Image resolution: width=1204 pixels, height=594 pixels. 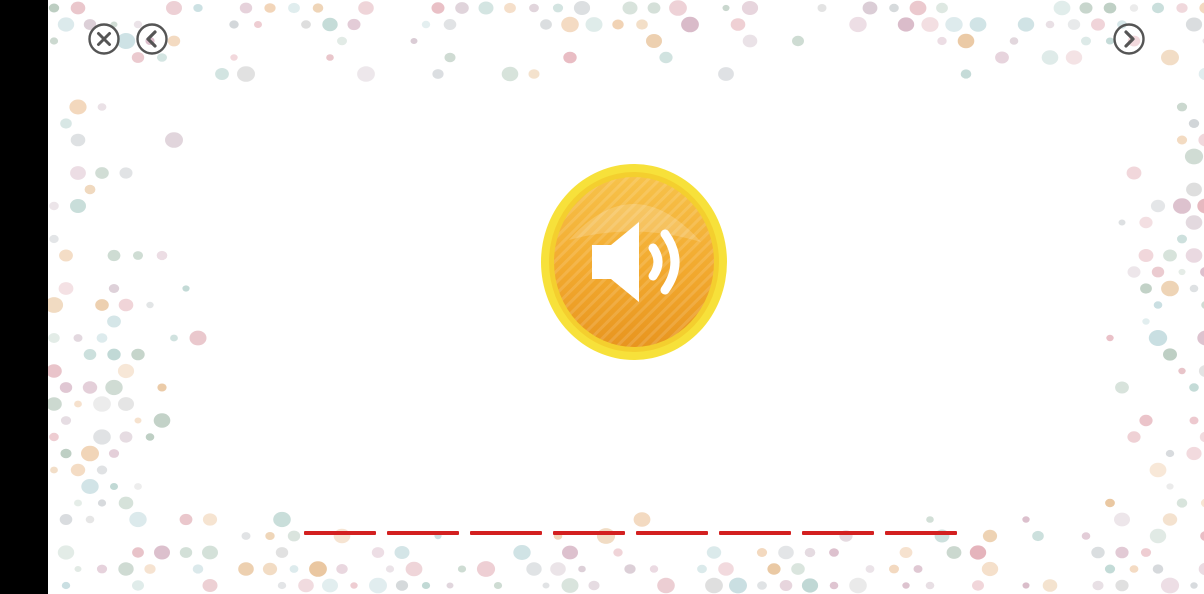 I want to click on next-arrow-icon, so click(x=1129, y=39).